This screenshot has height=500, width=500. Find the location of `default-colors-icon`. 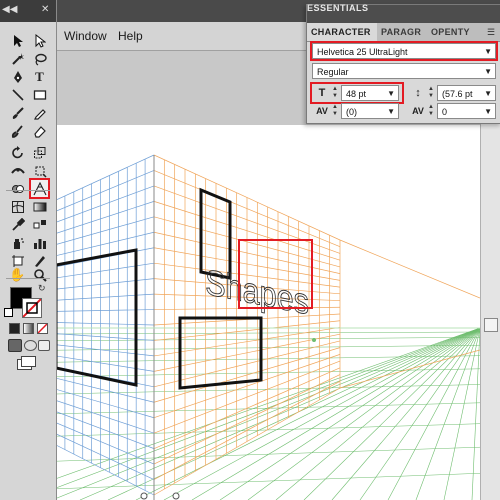

default-colors-icon is located at coordinates (8, 312).